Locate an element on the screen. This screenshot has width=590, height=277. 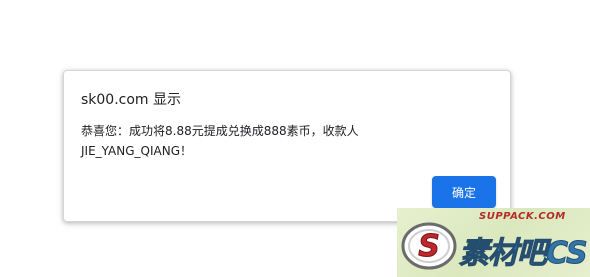
watermark-logo-icon: S is located at coordinates (429, 246).